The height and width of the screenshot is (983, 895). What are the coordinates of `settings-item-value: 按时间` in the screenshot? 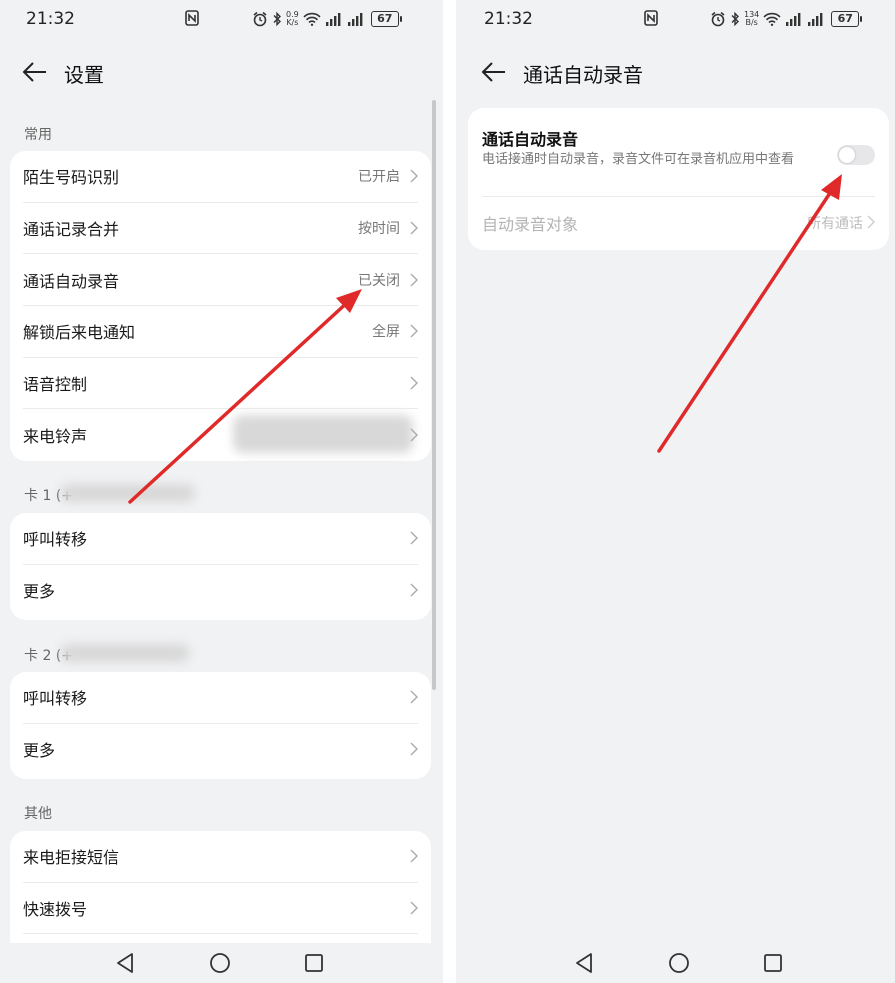 It's located at (379, 229).